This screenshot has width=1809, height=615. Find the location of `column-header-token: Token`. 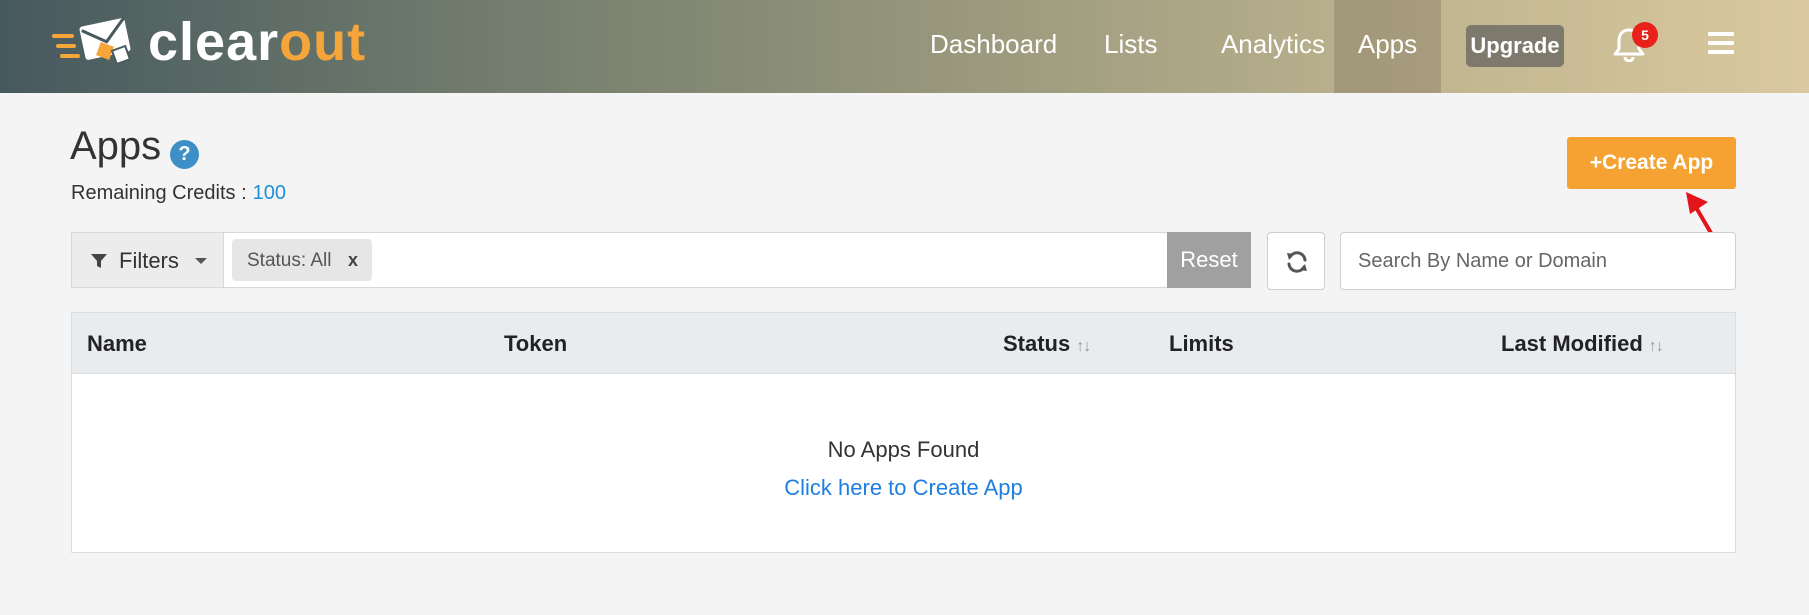

column-header-token: Token is located at coordinates (536, 343).